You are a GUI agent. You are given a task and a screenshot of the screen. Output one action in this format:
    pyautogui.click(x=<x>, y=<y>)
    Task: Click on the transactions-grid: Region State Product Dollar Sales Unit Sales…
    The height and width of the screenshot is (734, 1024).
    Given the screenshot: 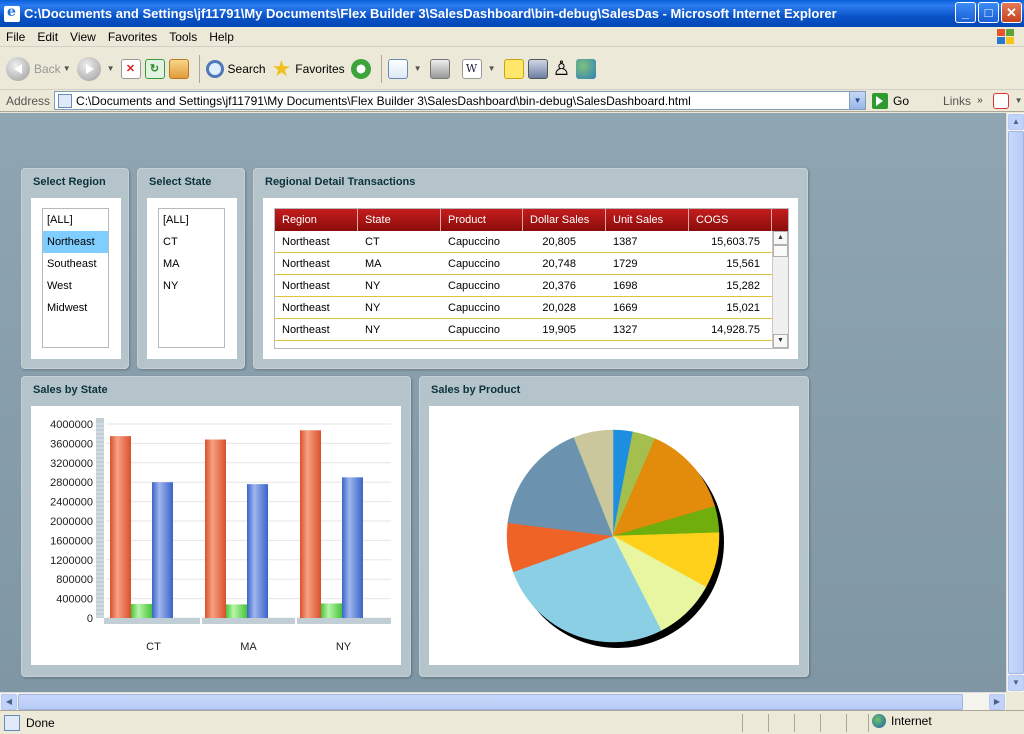 What is the action you would take?
    pyautogui.click(x=531, y=278)
    